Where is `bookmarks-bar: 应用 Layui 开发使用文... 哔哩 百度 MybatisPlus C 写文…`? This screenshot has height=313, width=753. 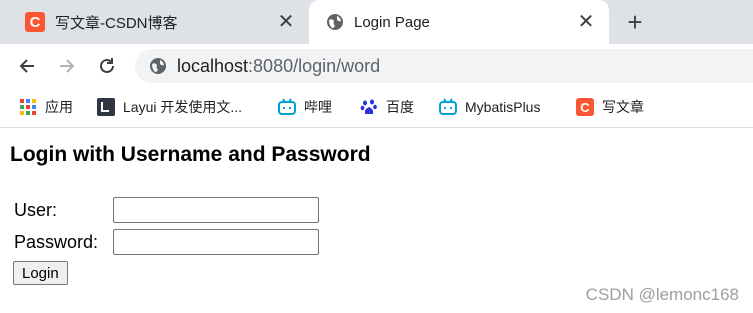
bookmarks-bar: 应用 Layui 开发使用文... 哔哩 百度 MybatisPlus C 写文… is located at coordinates (376, 108).